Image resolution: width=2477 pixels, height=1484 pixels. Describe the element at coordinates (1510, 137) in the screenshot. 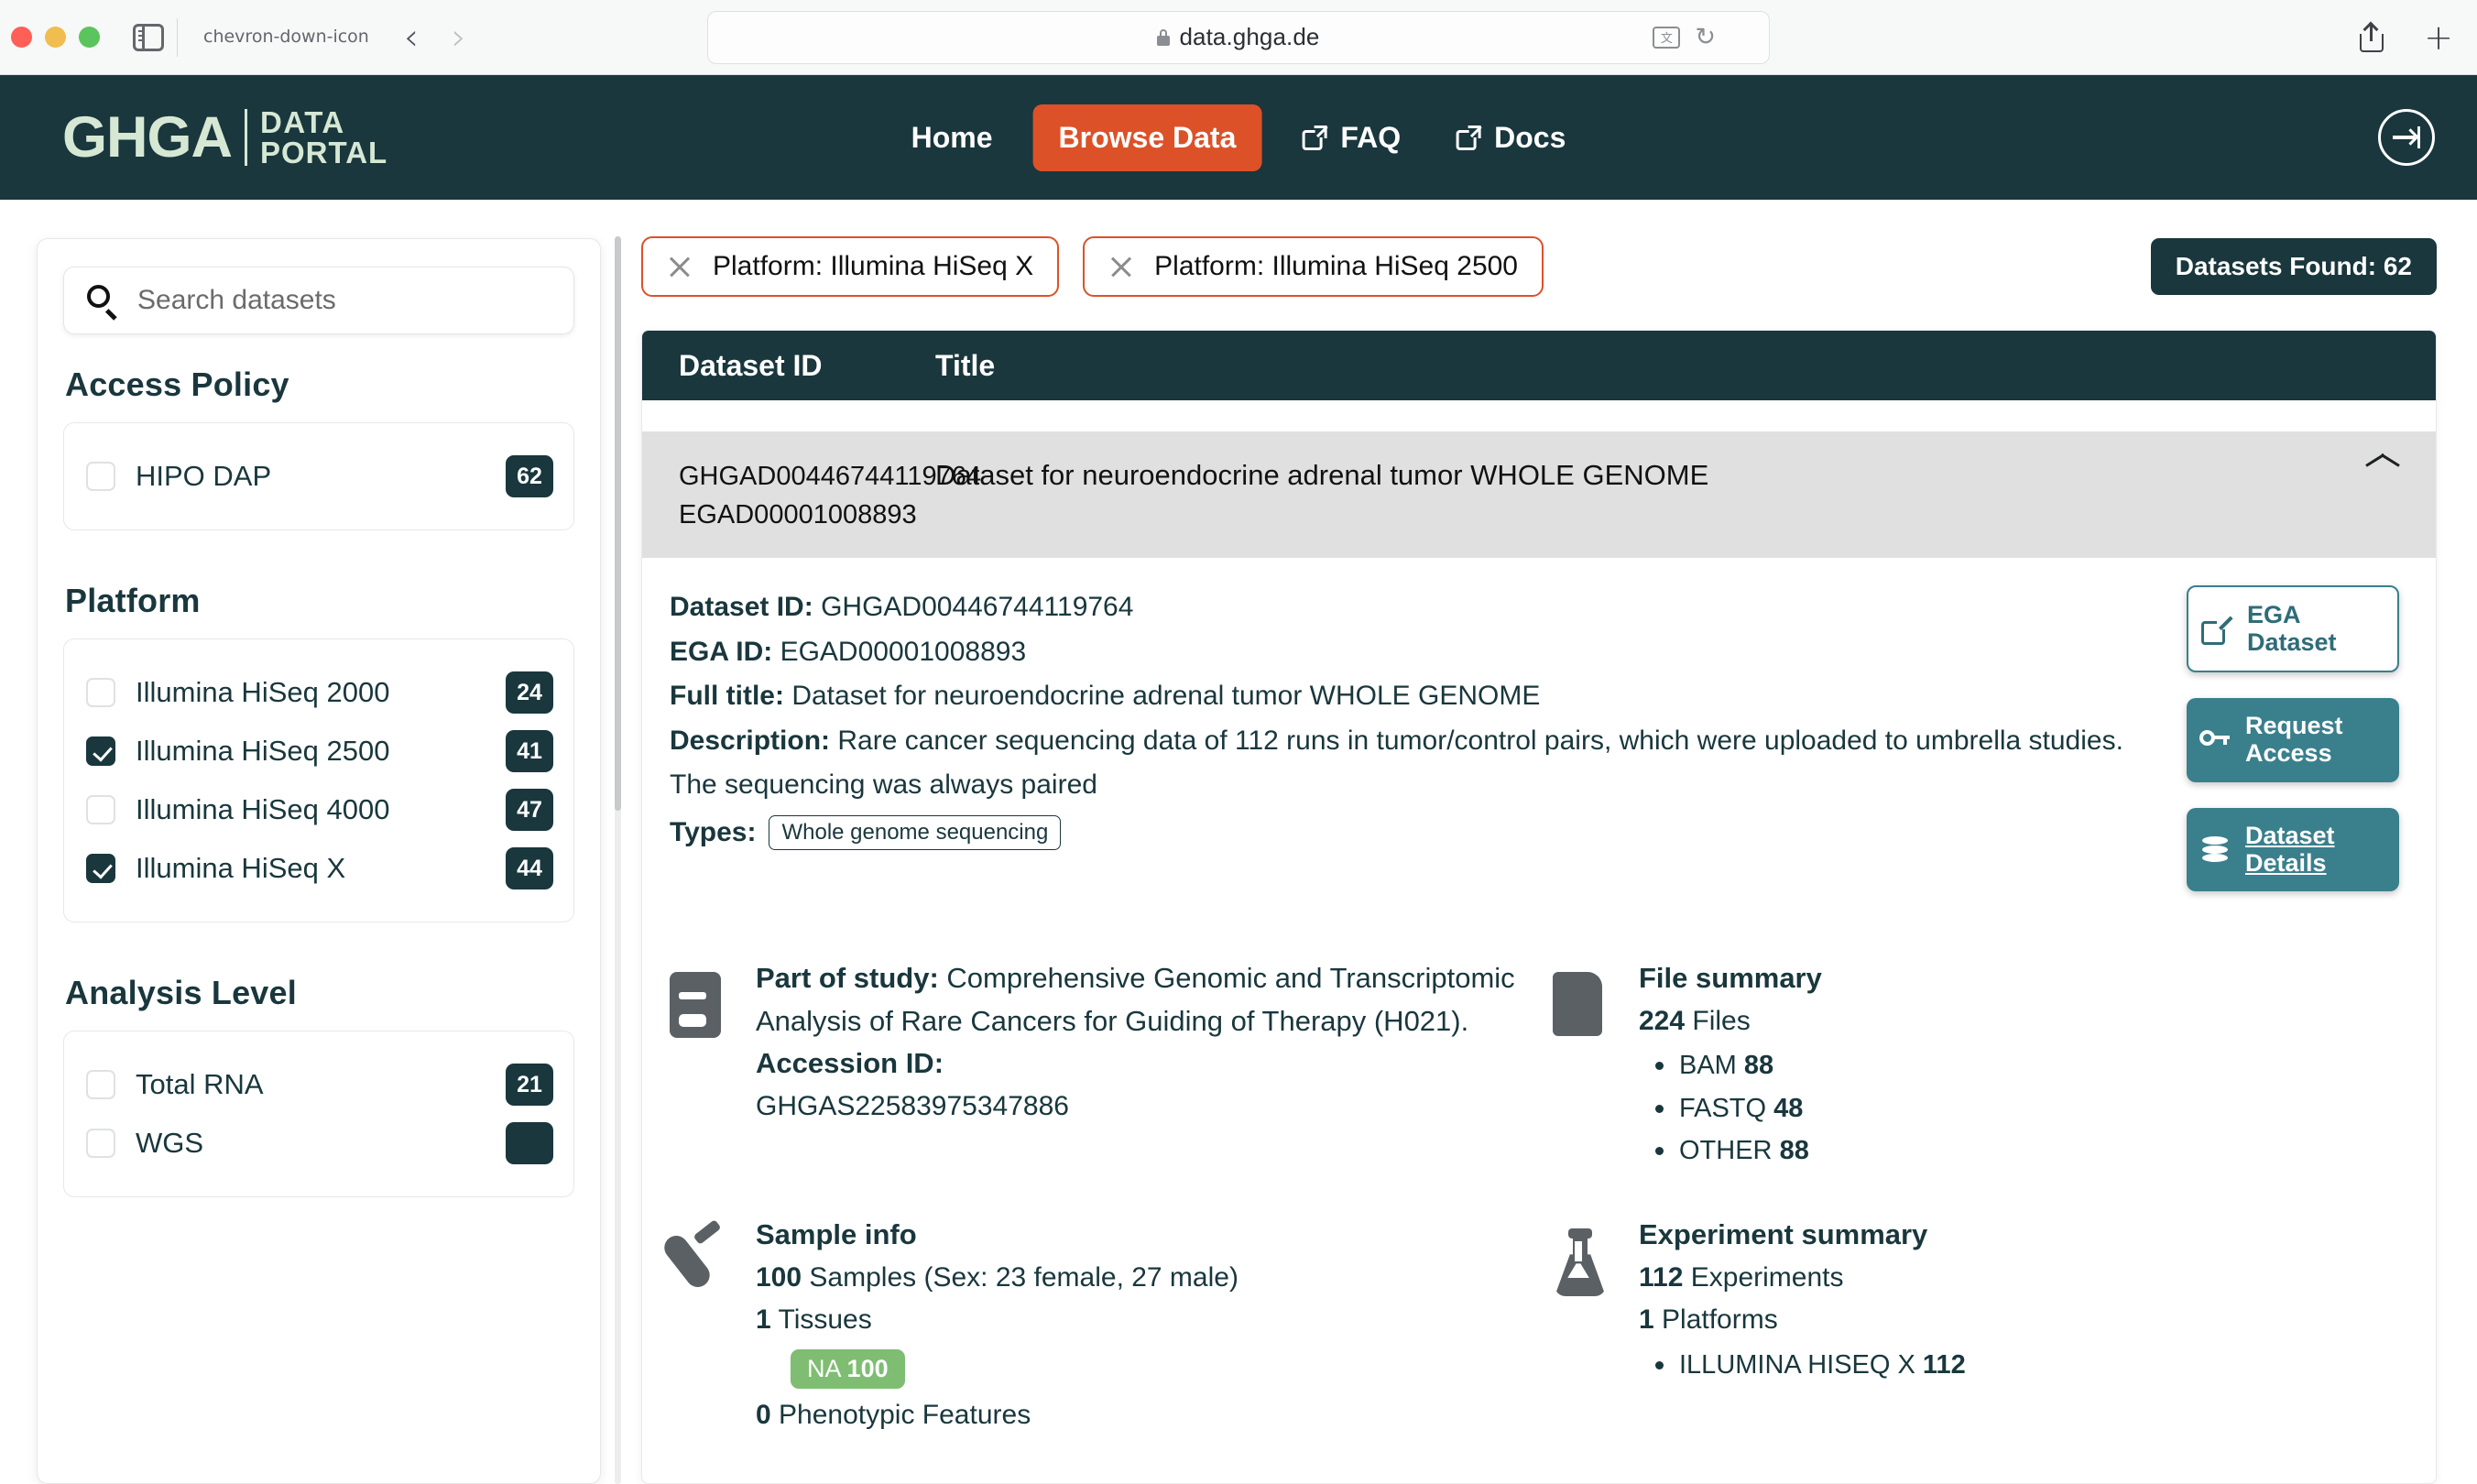

I see `nav-item-docs: Docs` at that location.